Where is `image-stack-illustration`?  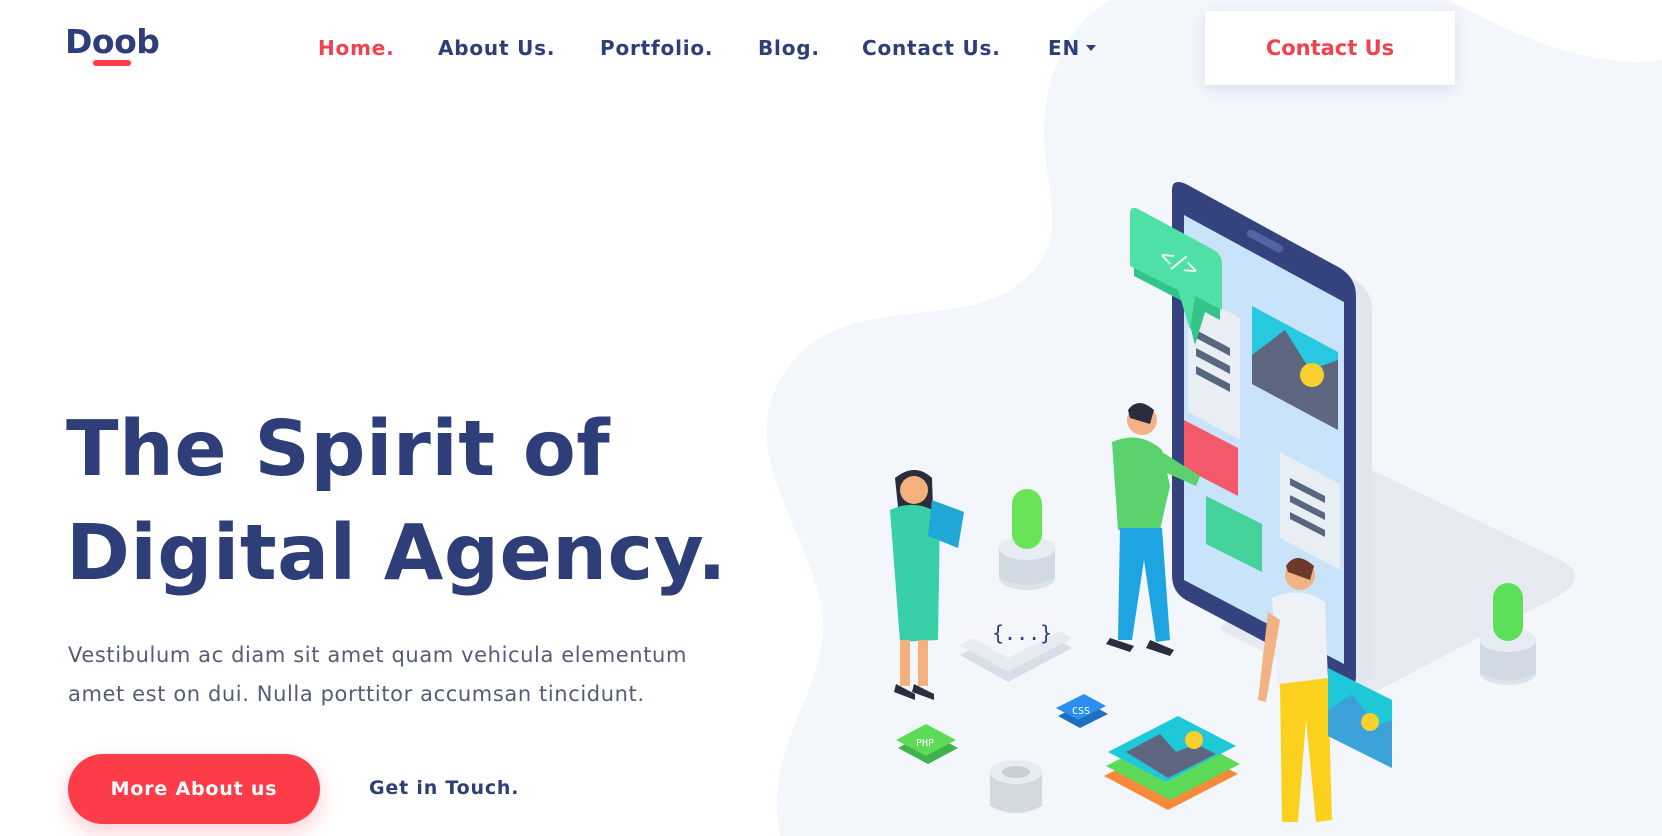 image-stack-illustration is located at coordinates (1172, 763).